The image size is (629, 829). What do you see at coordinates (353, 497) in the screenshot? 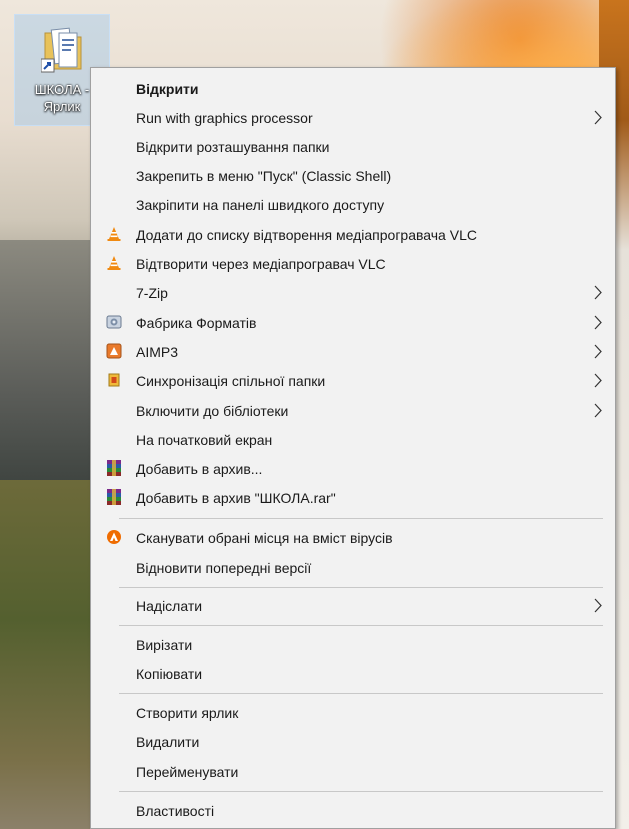
I see `menu-item-winrar-add-school-rar: Добавить в архив "ШКОЛА.rar"` at bounding box center [353, 497].